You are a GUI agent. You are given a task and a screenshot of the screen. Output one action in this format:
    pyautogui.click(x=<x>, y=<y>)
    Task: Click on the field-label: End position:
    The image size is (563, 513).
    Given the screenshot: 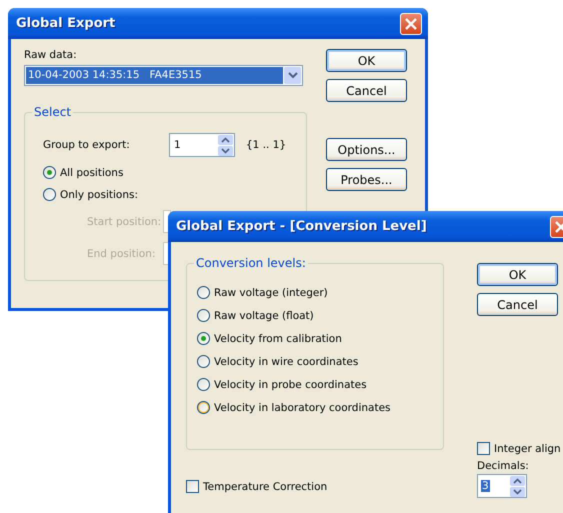 What is the action you would take?
    pyautogui.click(x=121, y=254)
    